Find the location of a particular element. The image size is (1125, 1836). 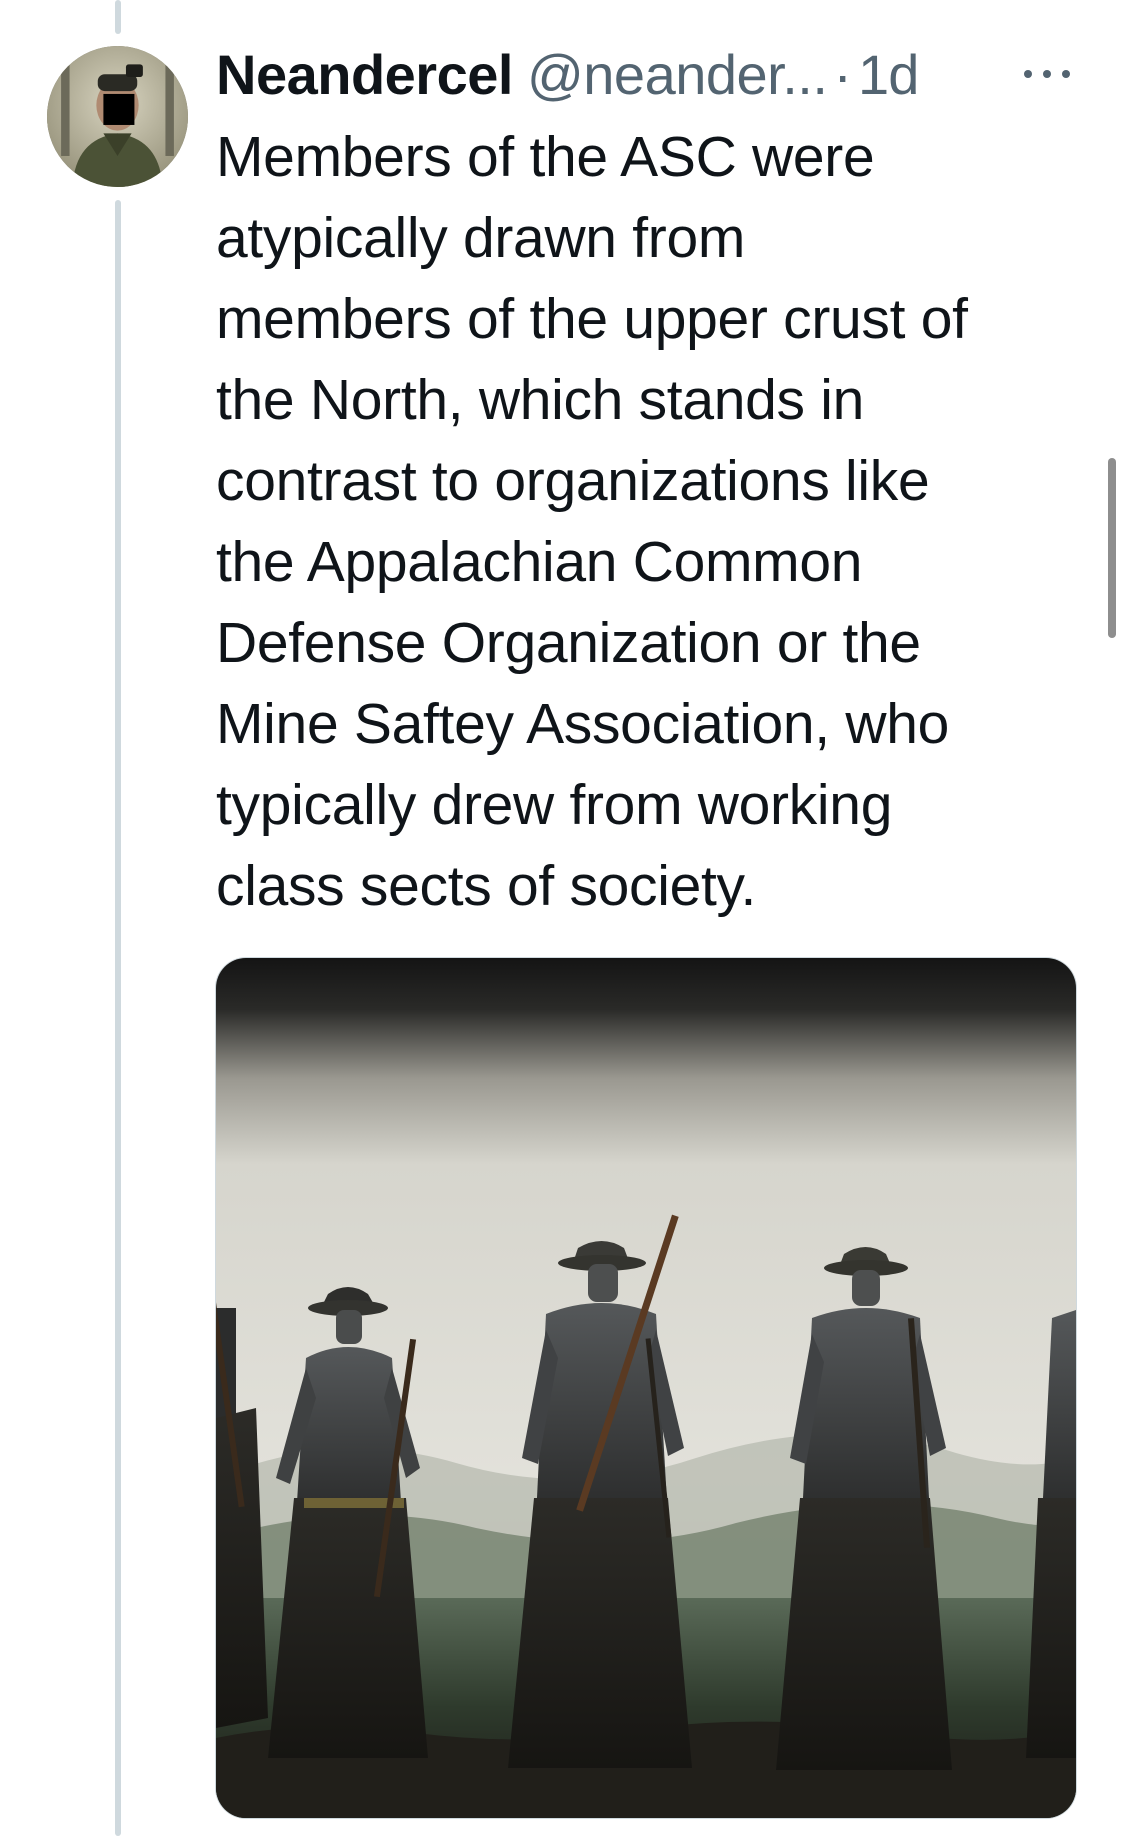

tweet-text-line: atypically drawn from is located at coordinates (481, 238).